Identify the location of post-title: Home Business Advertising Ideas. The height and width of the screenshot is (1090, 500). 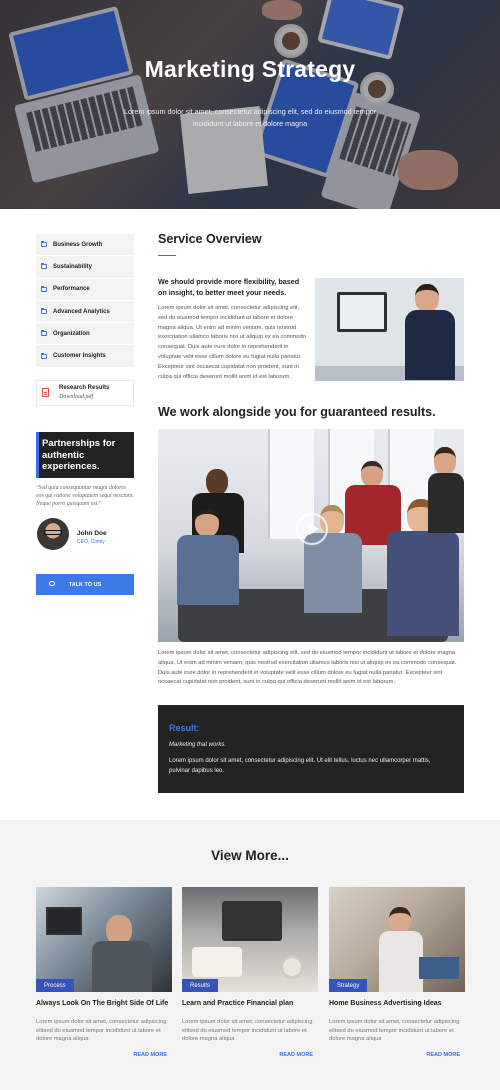
(397, 1003).